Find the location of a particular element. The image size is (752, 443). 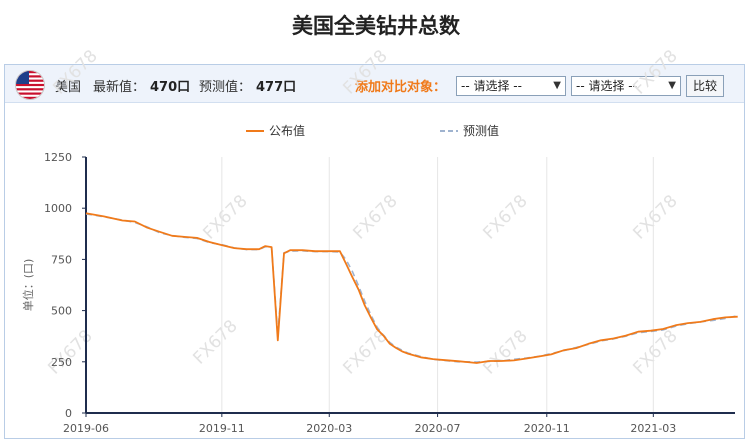

y-tick-label: 1250 is located at coordinates (58, 157).